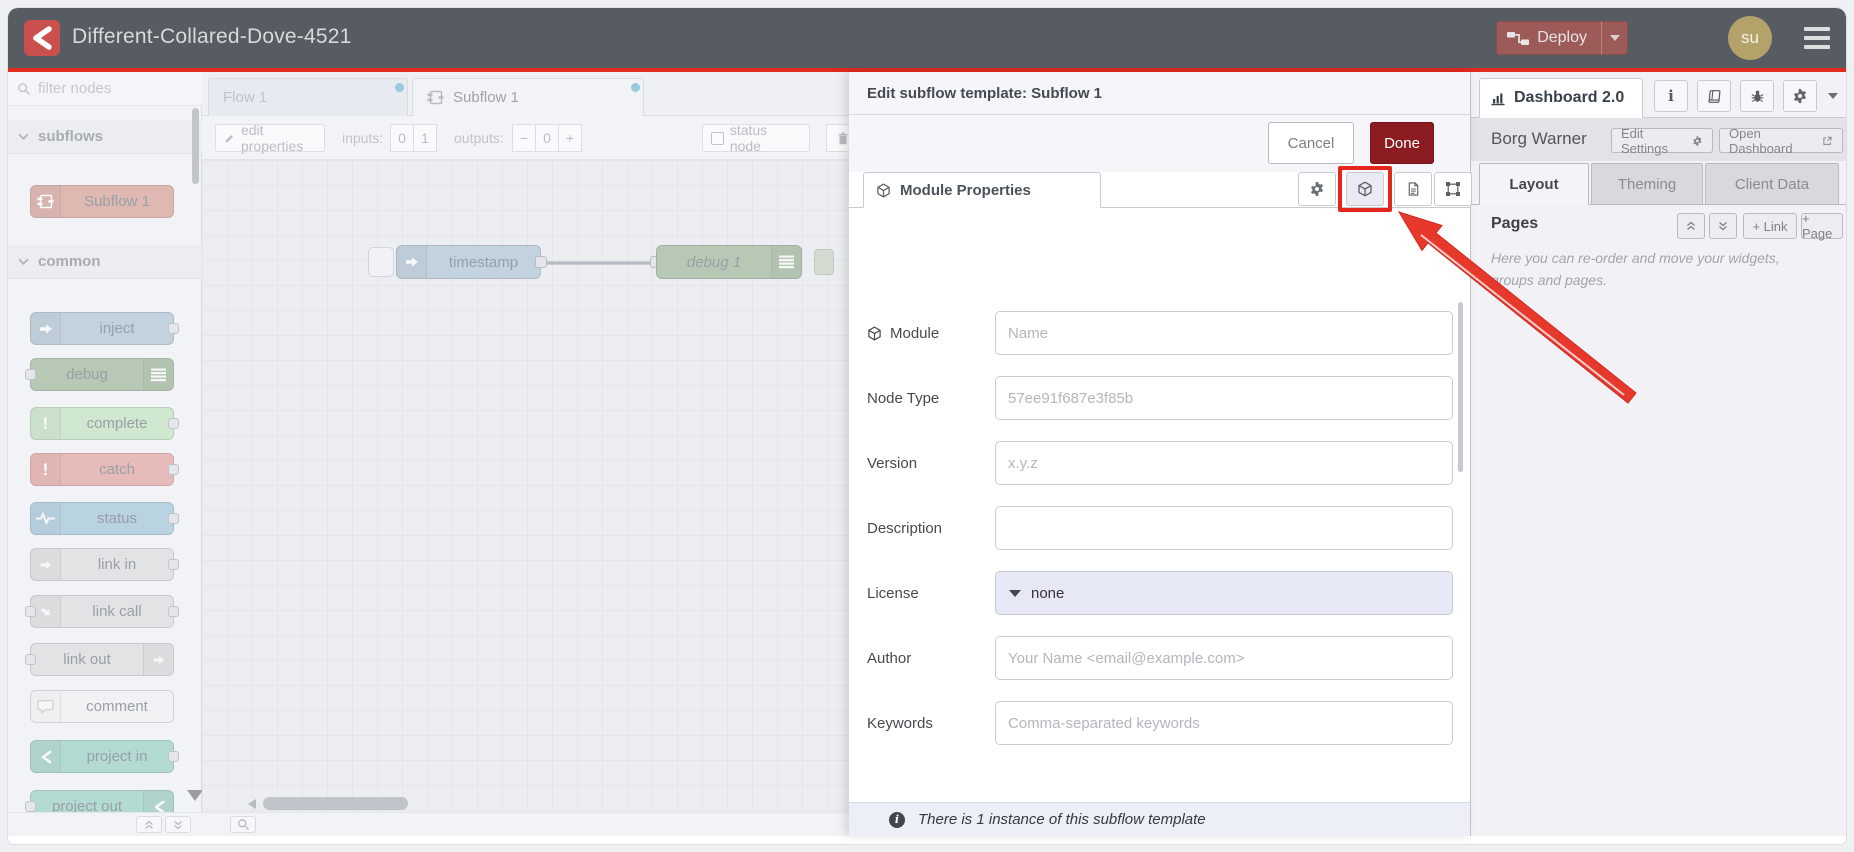  Describe the element at coordinates (270, 138) in the screenshot. I see `edit-properties-button: edit properties` at that location.